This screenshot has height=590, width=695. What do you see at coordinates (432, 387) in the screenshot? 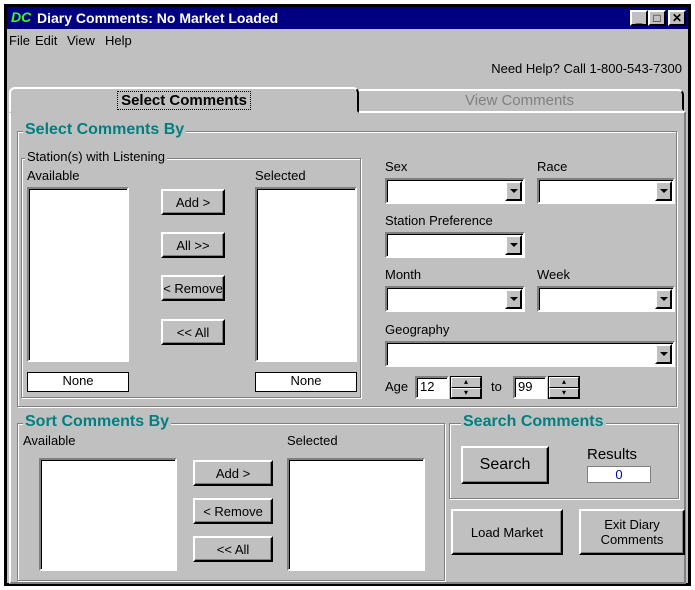
I see `age-from-input: 12` at bounding box center [432, 387].